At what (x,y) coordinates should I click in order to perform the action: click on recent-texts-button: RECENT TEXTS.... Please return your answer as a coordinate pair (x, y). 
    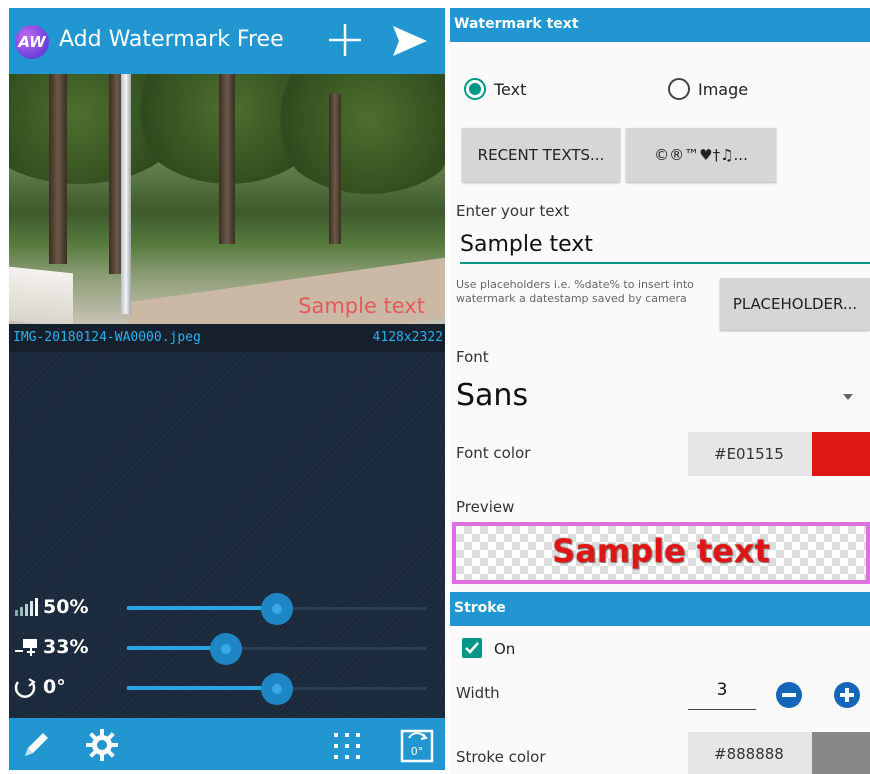
    Looking at the image, I should click on (541, 155).